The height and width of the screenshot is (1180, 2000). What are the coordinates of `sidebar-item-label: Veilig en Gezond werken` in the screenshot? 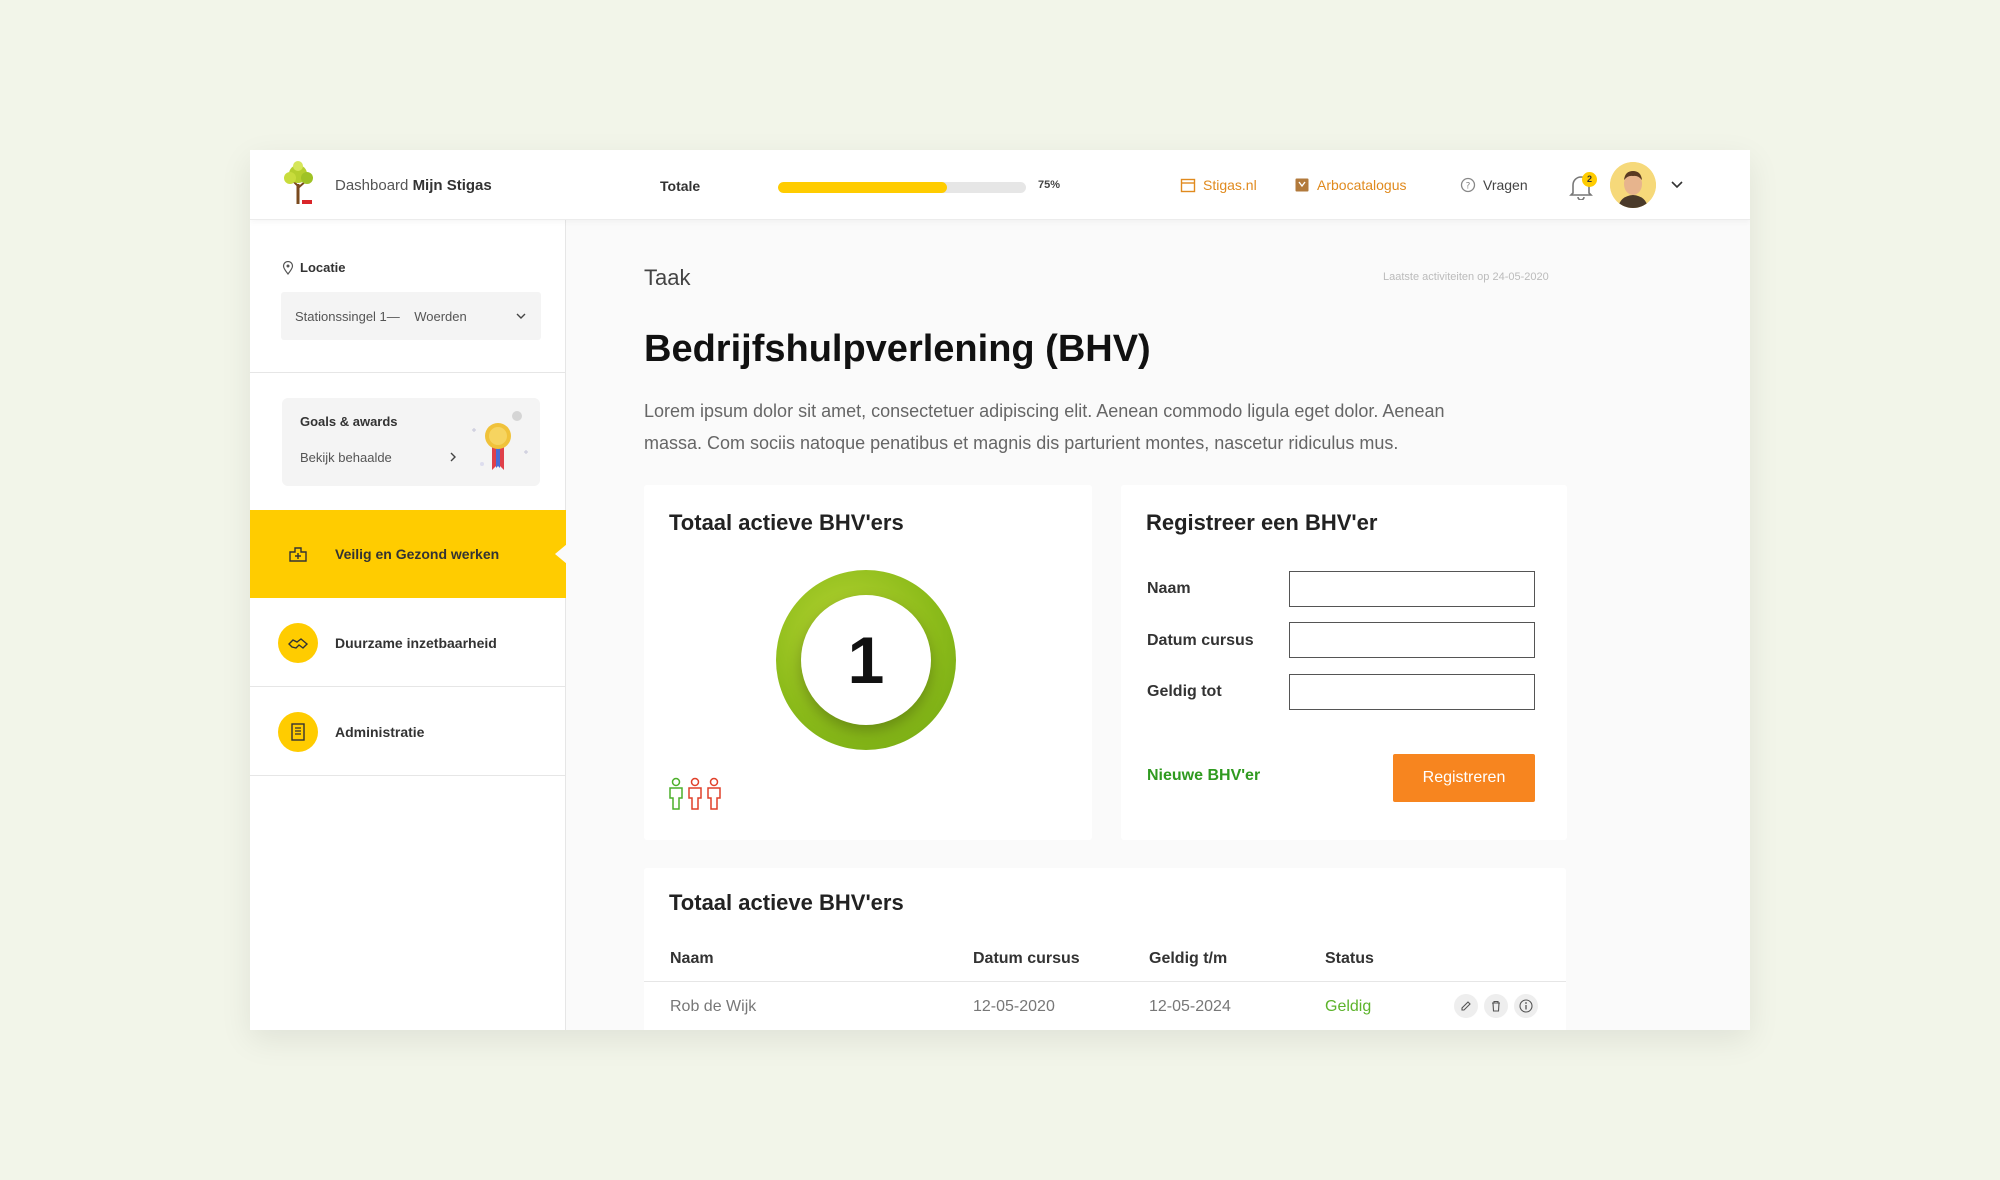 It's located at (417, 554).